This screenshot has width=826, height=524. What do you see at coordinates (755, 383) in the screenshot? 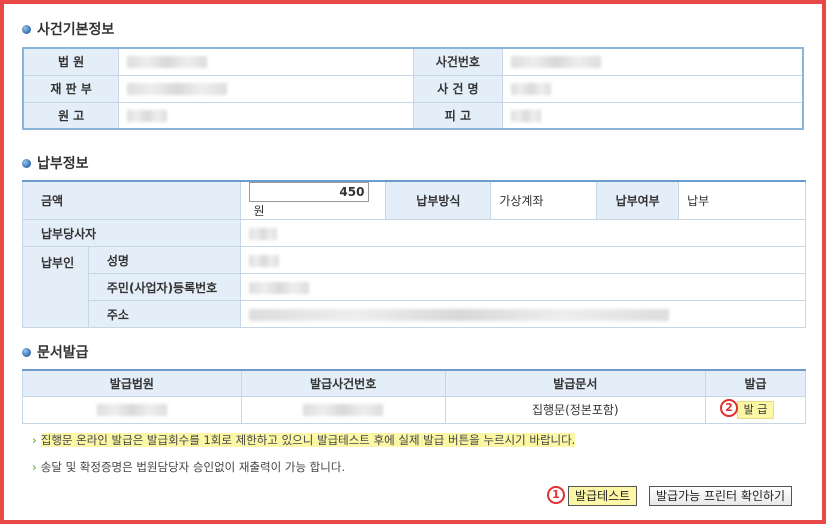
I see `header-issue: 발급` at bounding box center [755, 383].